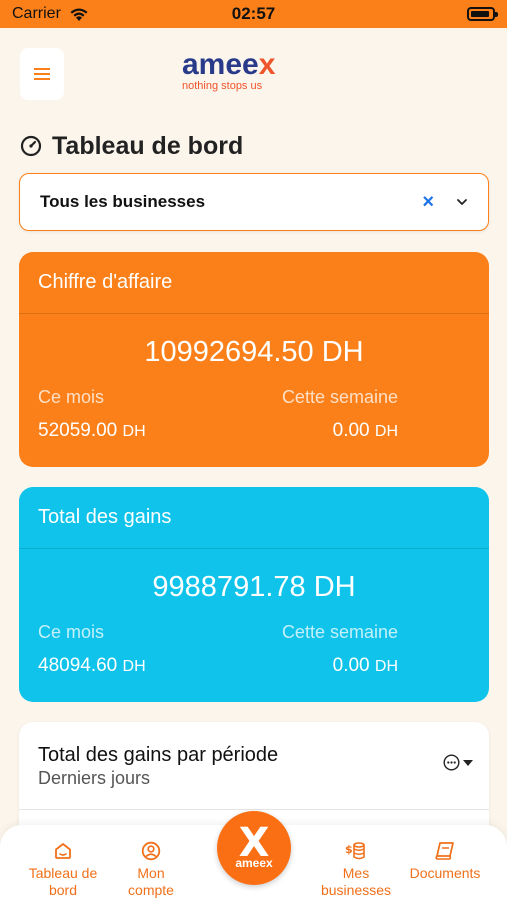 Image resolution: width=507 pixels, height=900 pixels. What do you see at coordinates (451, 762) in the screenshot?
I see `more-options-icon` at bounding box center [451, 762].